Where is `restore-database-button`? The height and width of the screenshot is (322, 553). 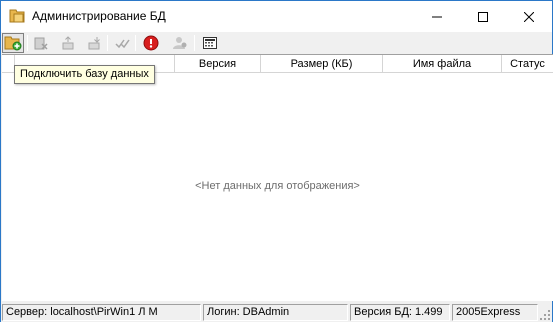 restore-database-button is located at coordinates (94, 43).